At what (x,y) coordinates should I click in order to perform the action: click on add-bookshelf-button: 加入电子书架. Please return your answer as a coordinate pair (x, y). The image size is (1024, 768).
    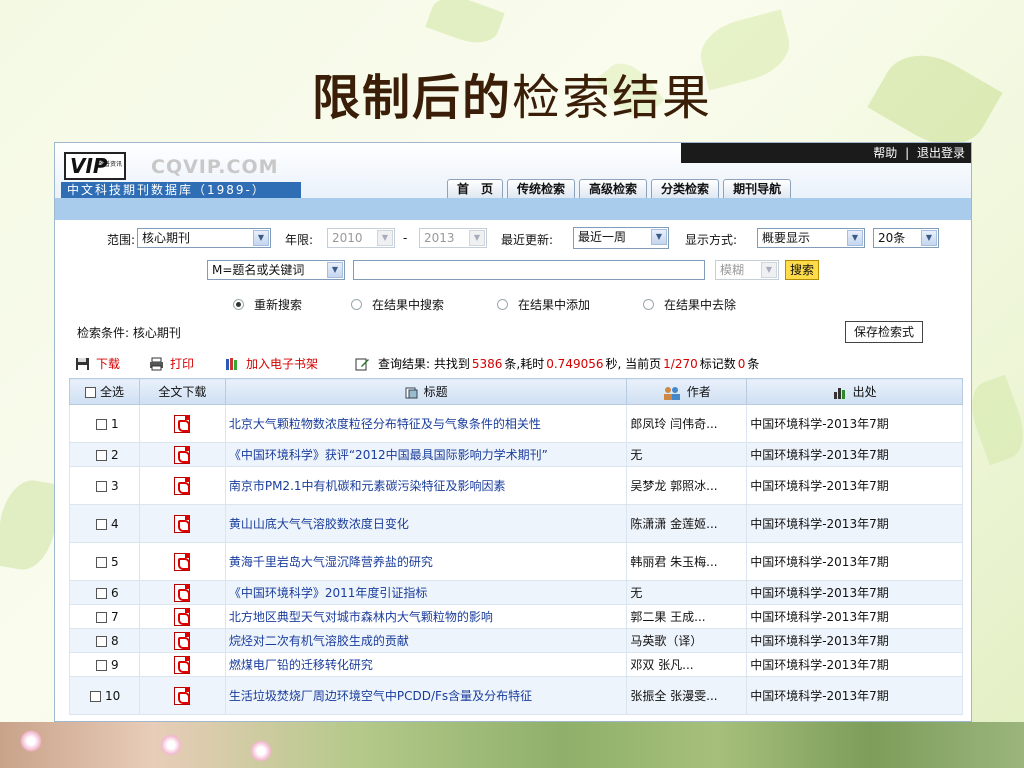
    Looking at the image, I should click on (271, 364).